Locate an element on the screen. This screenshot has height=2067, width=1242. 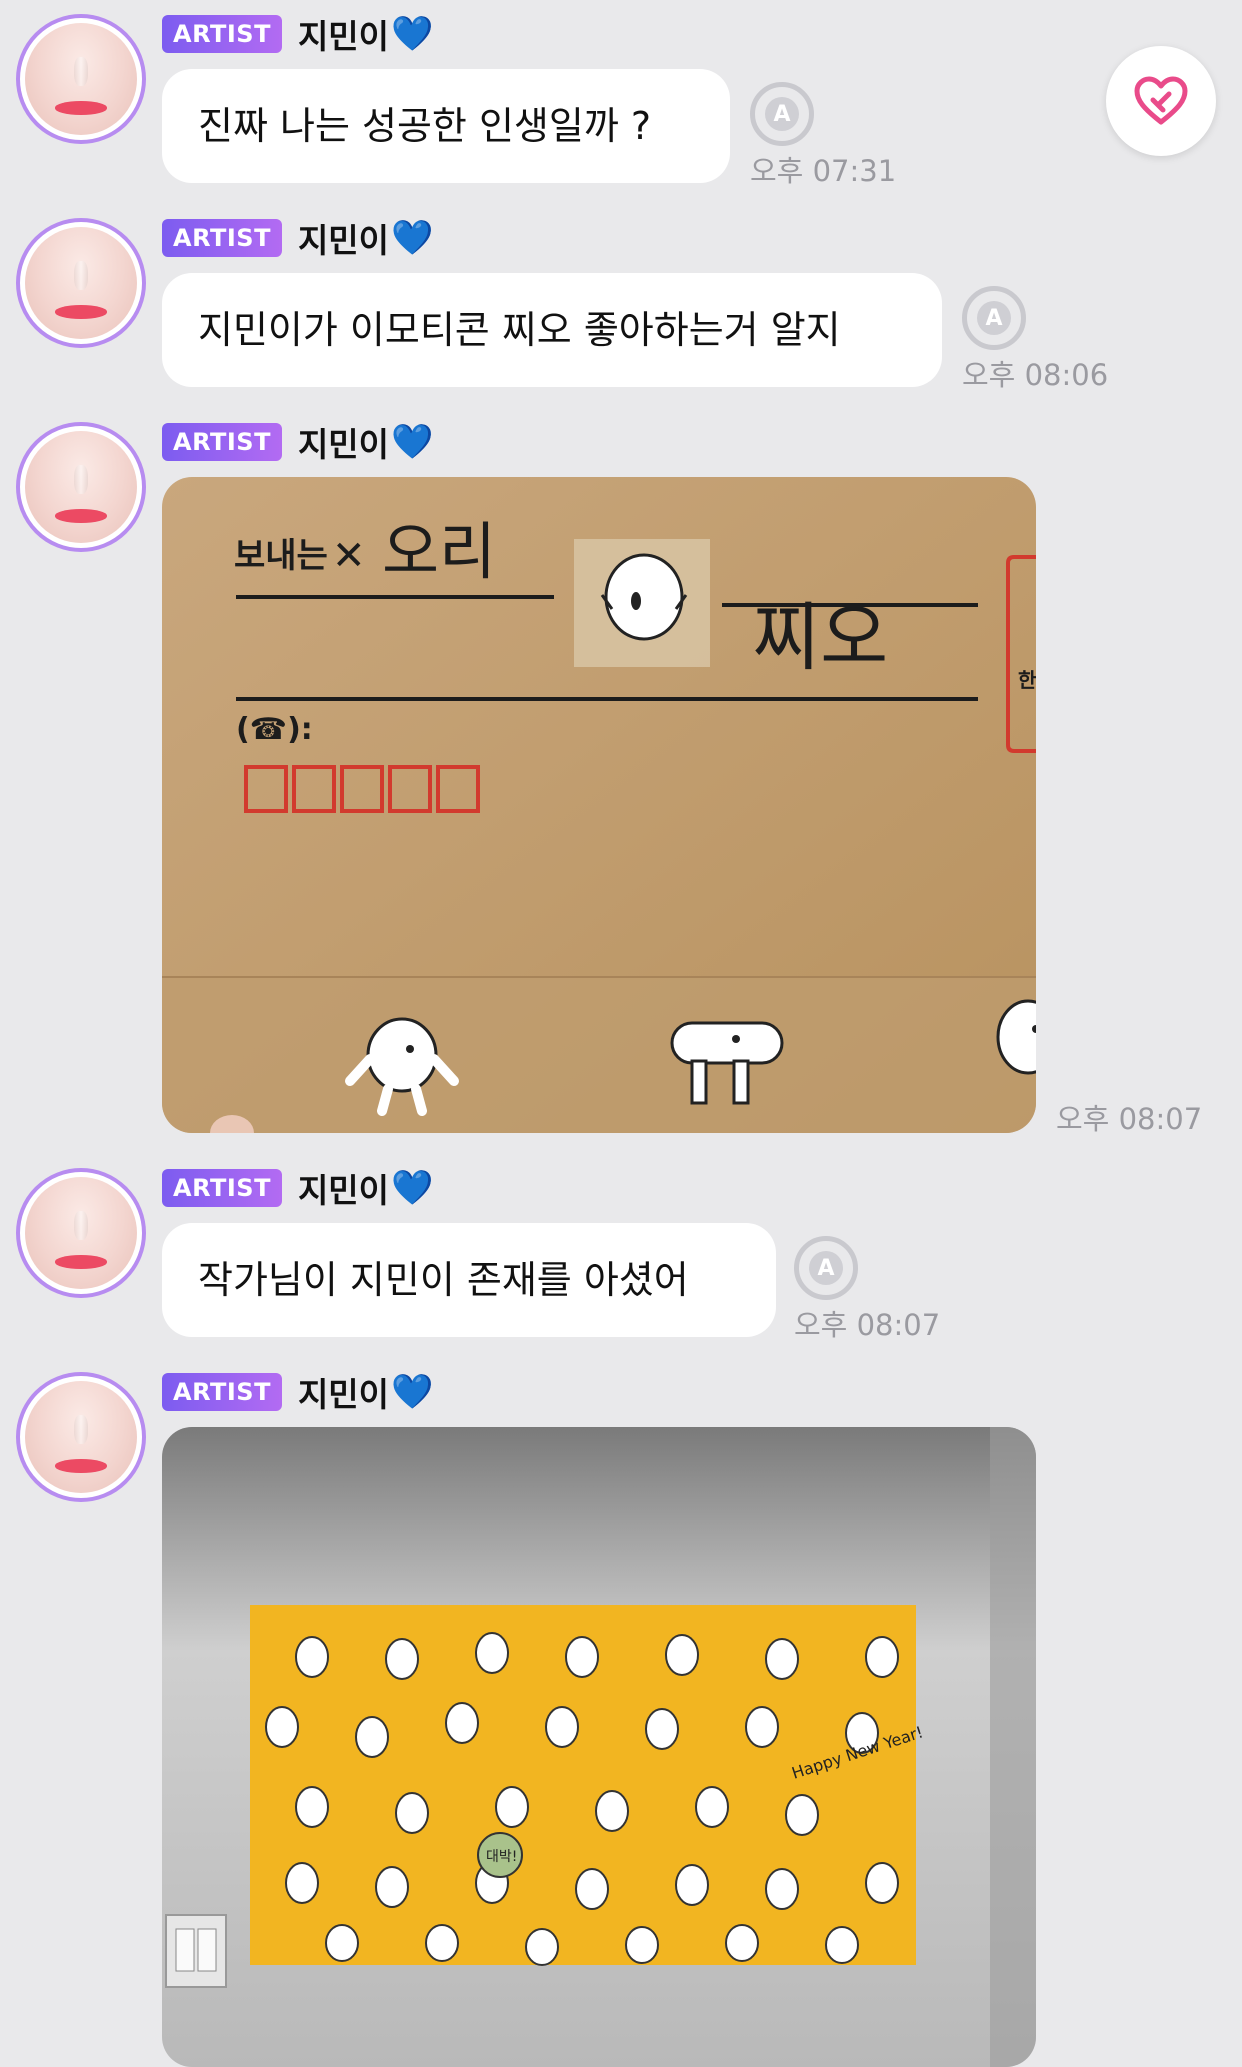
favorite-button is located at coordinates (1161, 101).